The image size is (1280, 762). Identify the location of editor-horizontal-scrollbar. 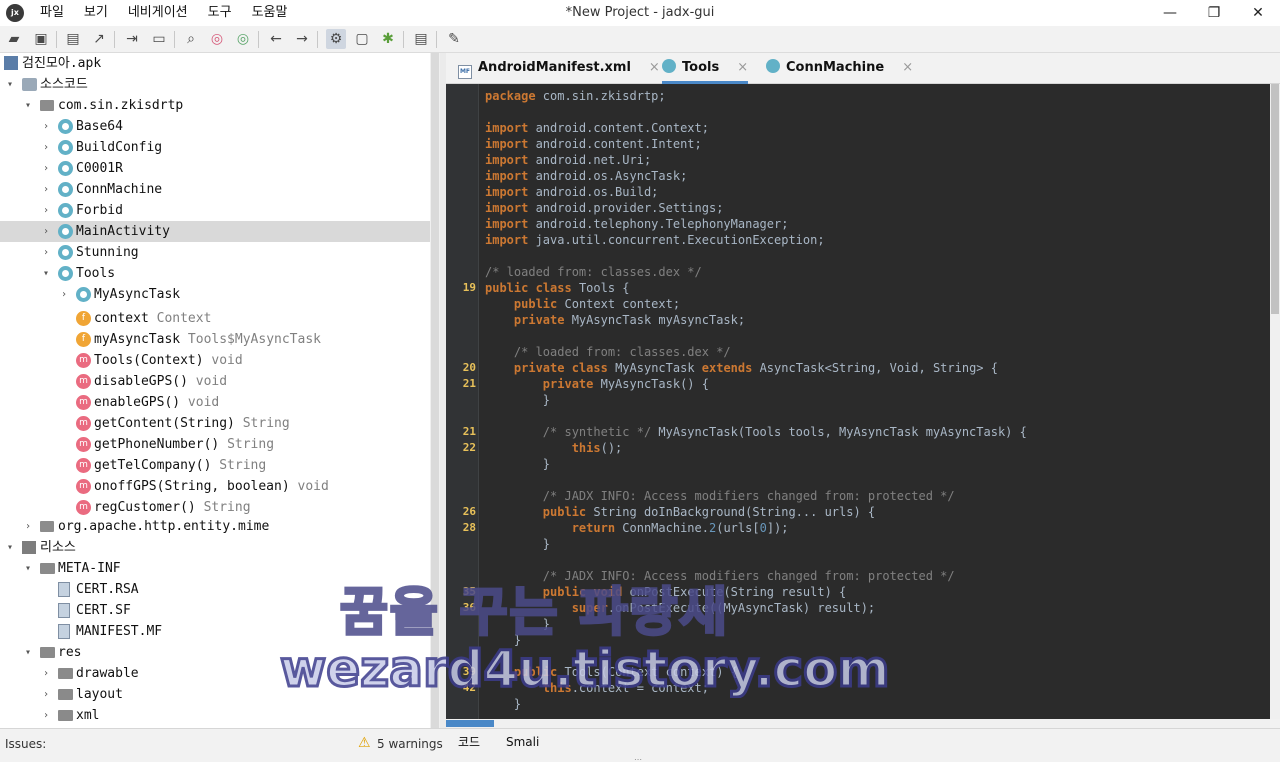
(858, 723).